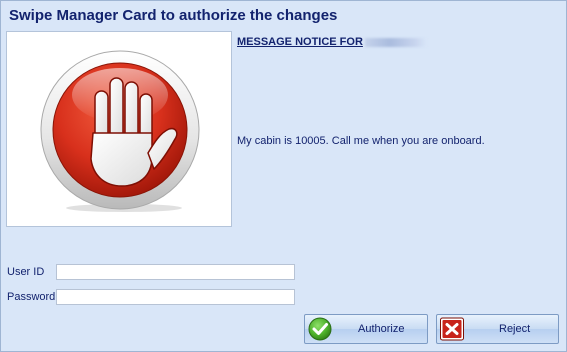  What do you see at coordinates (175, 297) in the screenshot?
I see `password-input` at bounding box center [175, 297].